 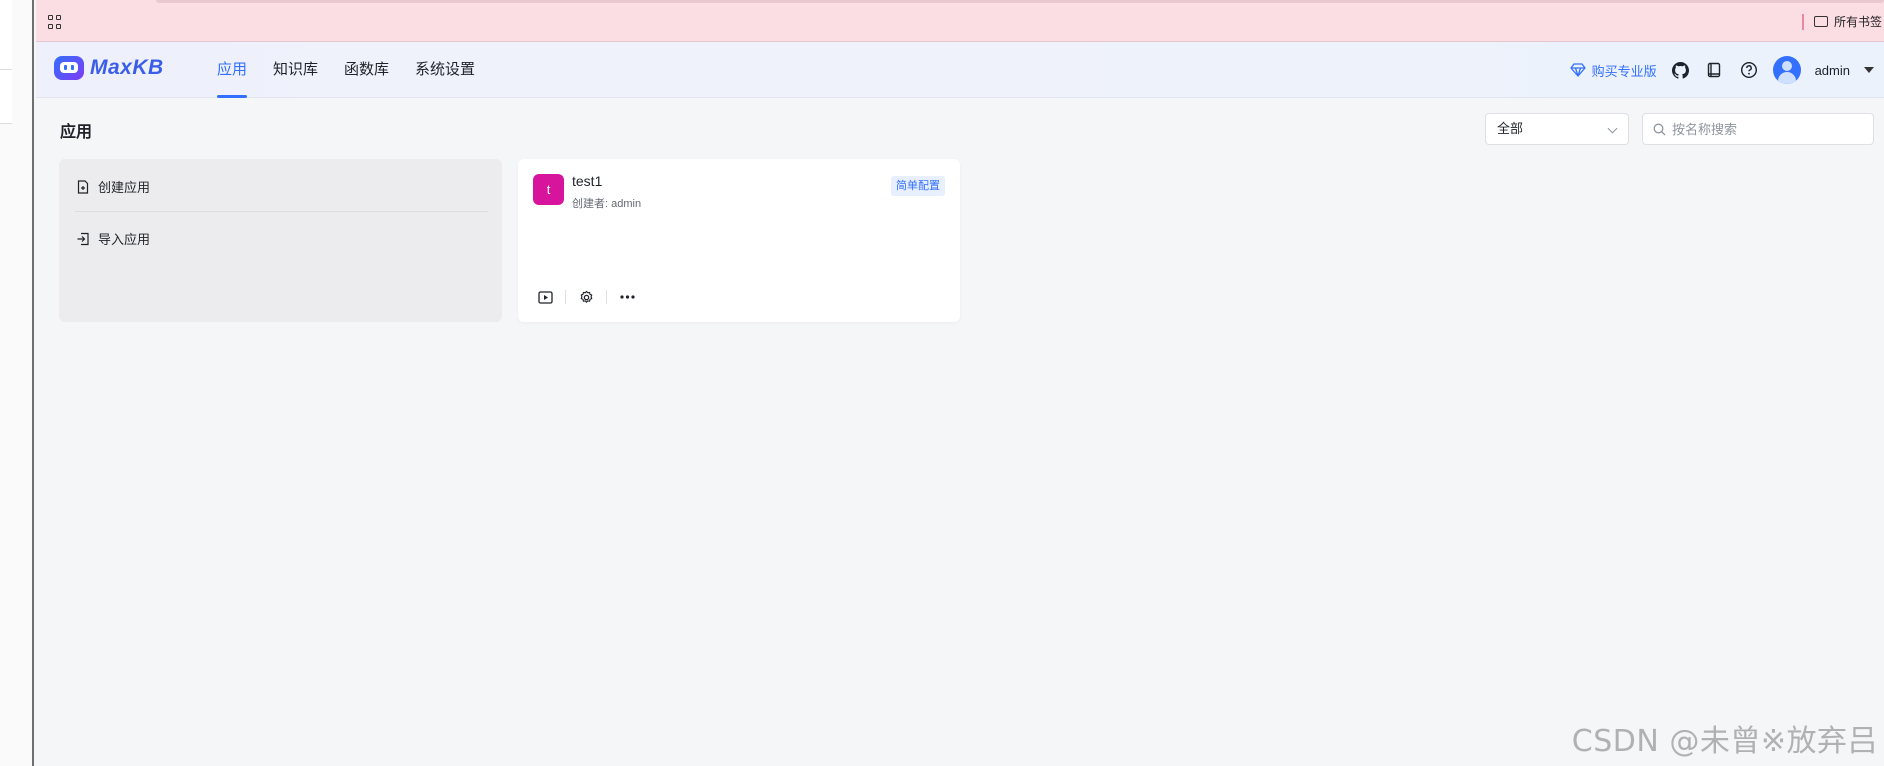 I want to click on browser-tab-edge, so click(x=1020, y=1).